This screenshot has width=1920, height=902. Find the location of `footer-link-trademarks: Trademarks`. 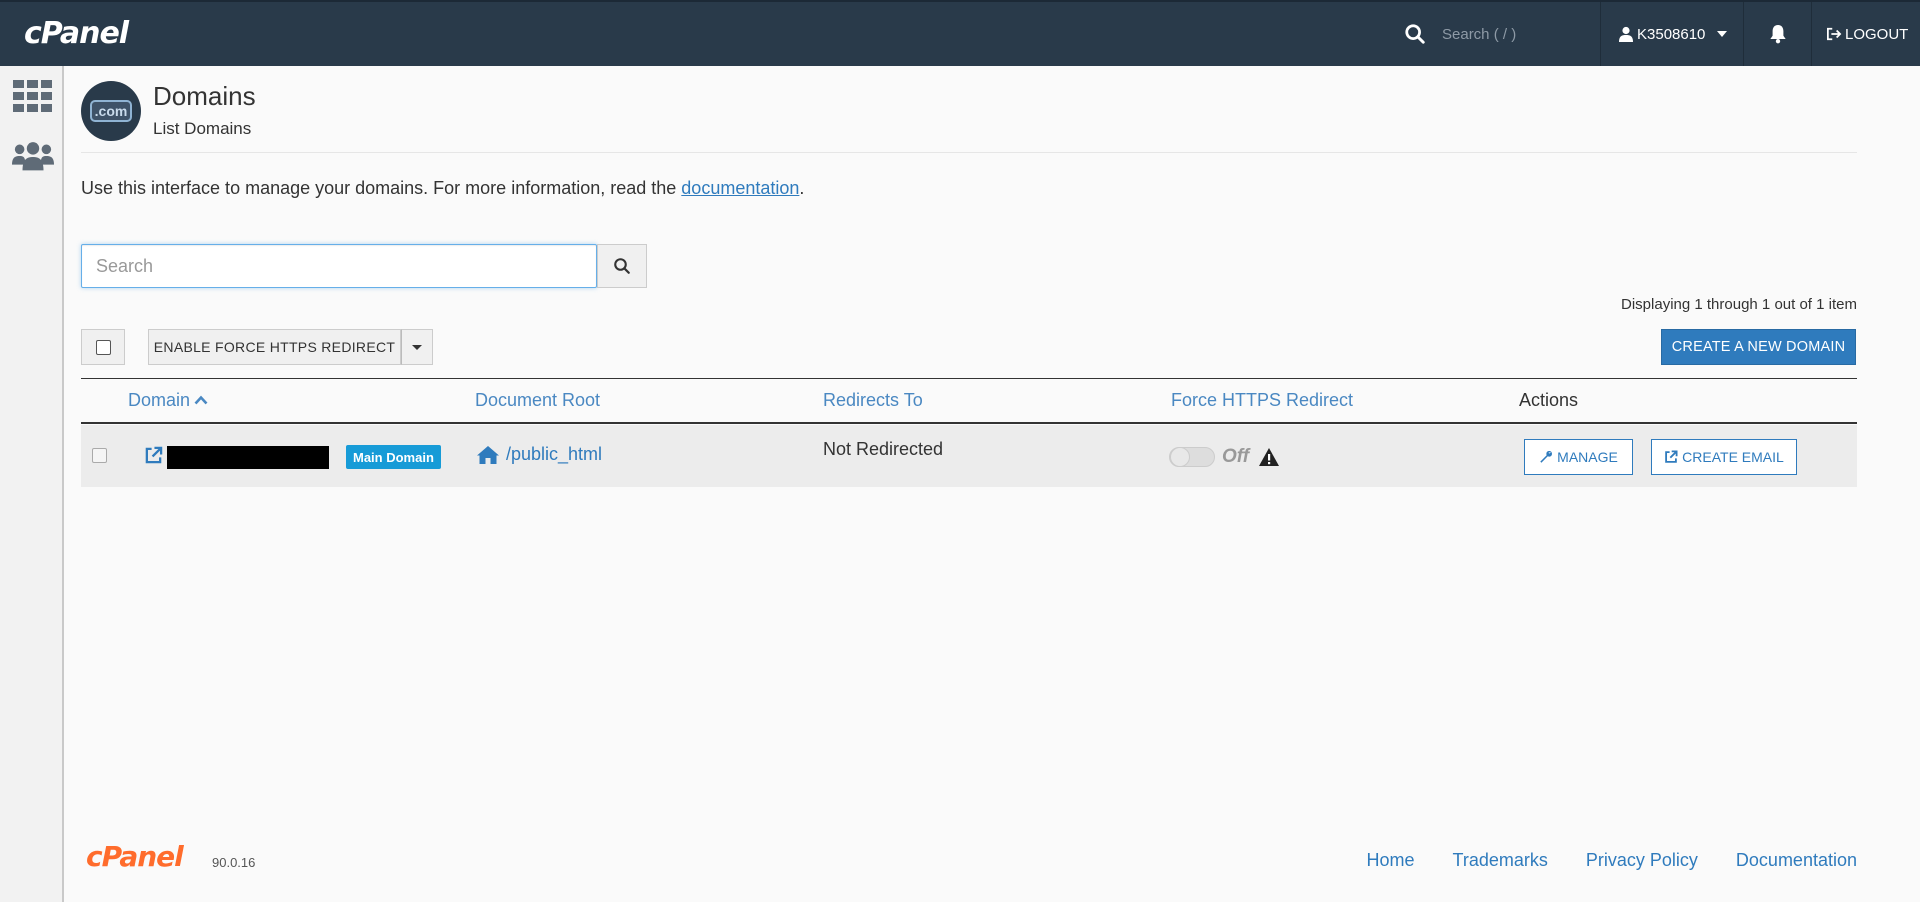

footer-link-trademarks: Trademarks is located at coordinates (1500, 860).